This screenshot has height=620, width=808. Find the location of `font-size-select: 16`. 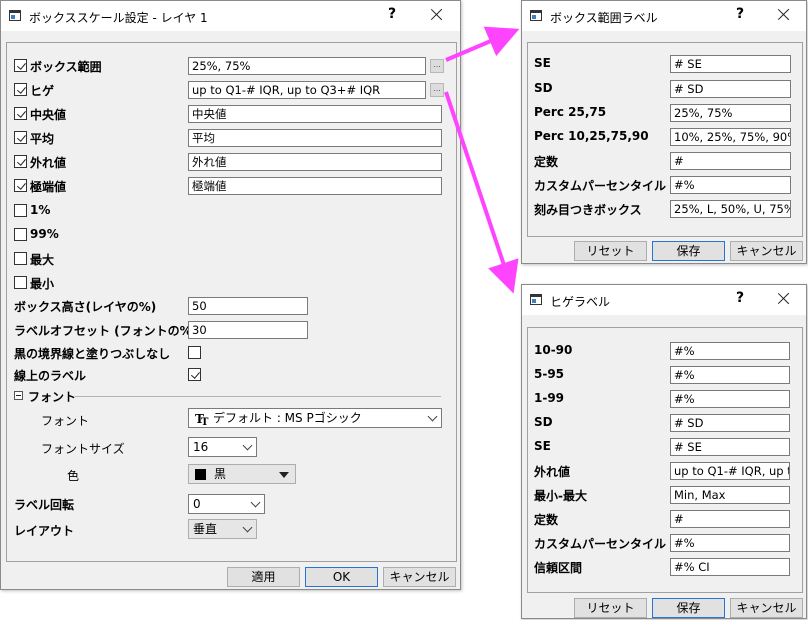

font-size-select: 16 is located at coordinates (222, 447).